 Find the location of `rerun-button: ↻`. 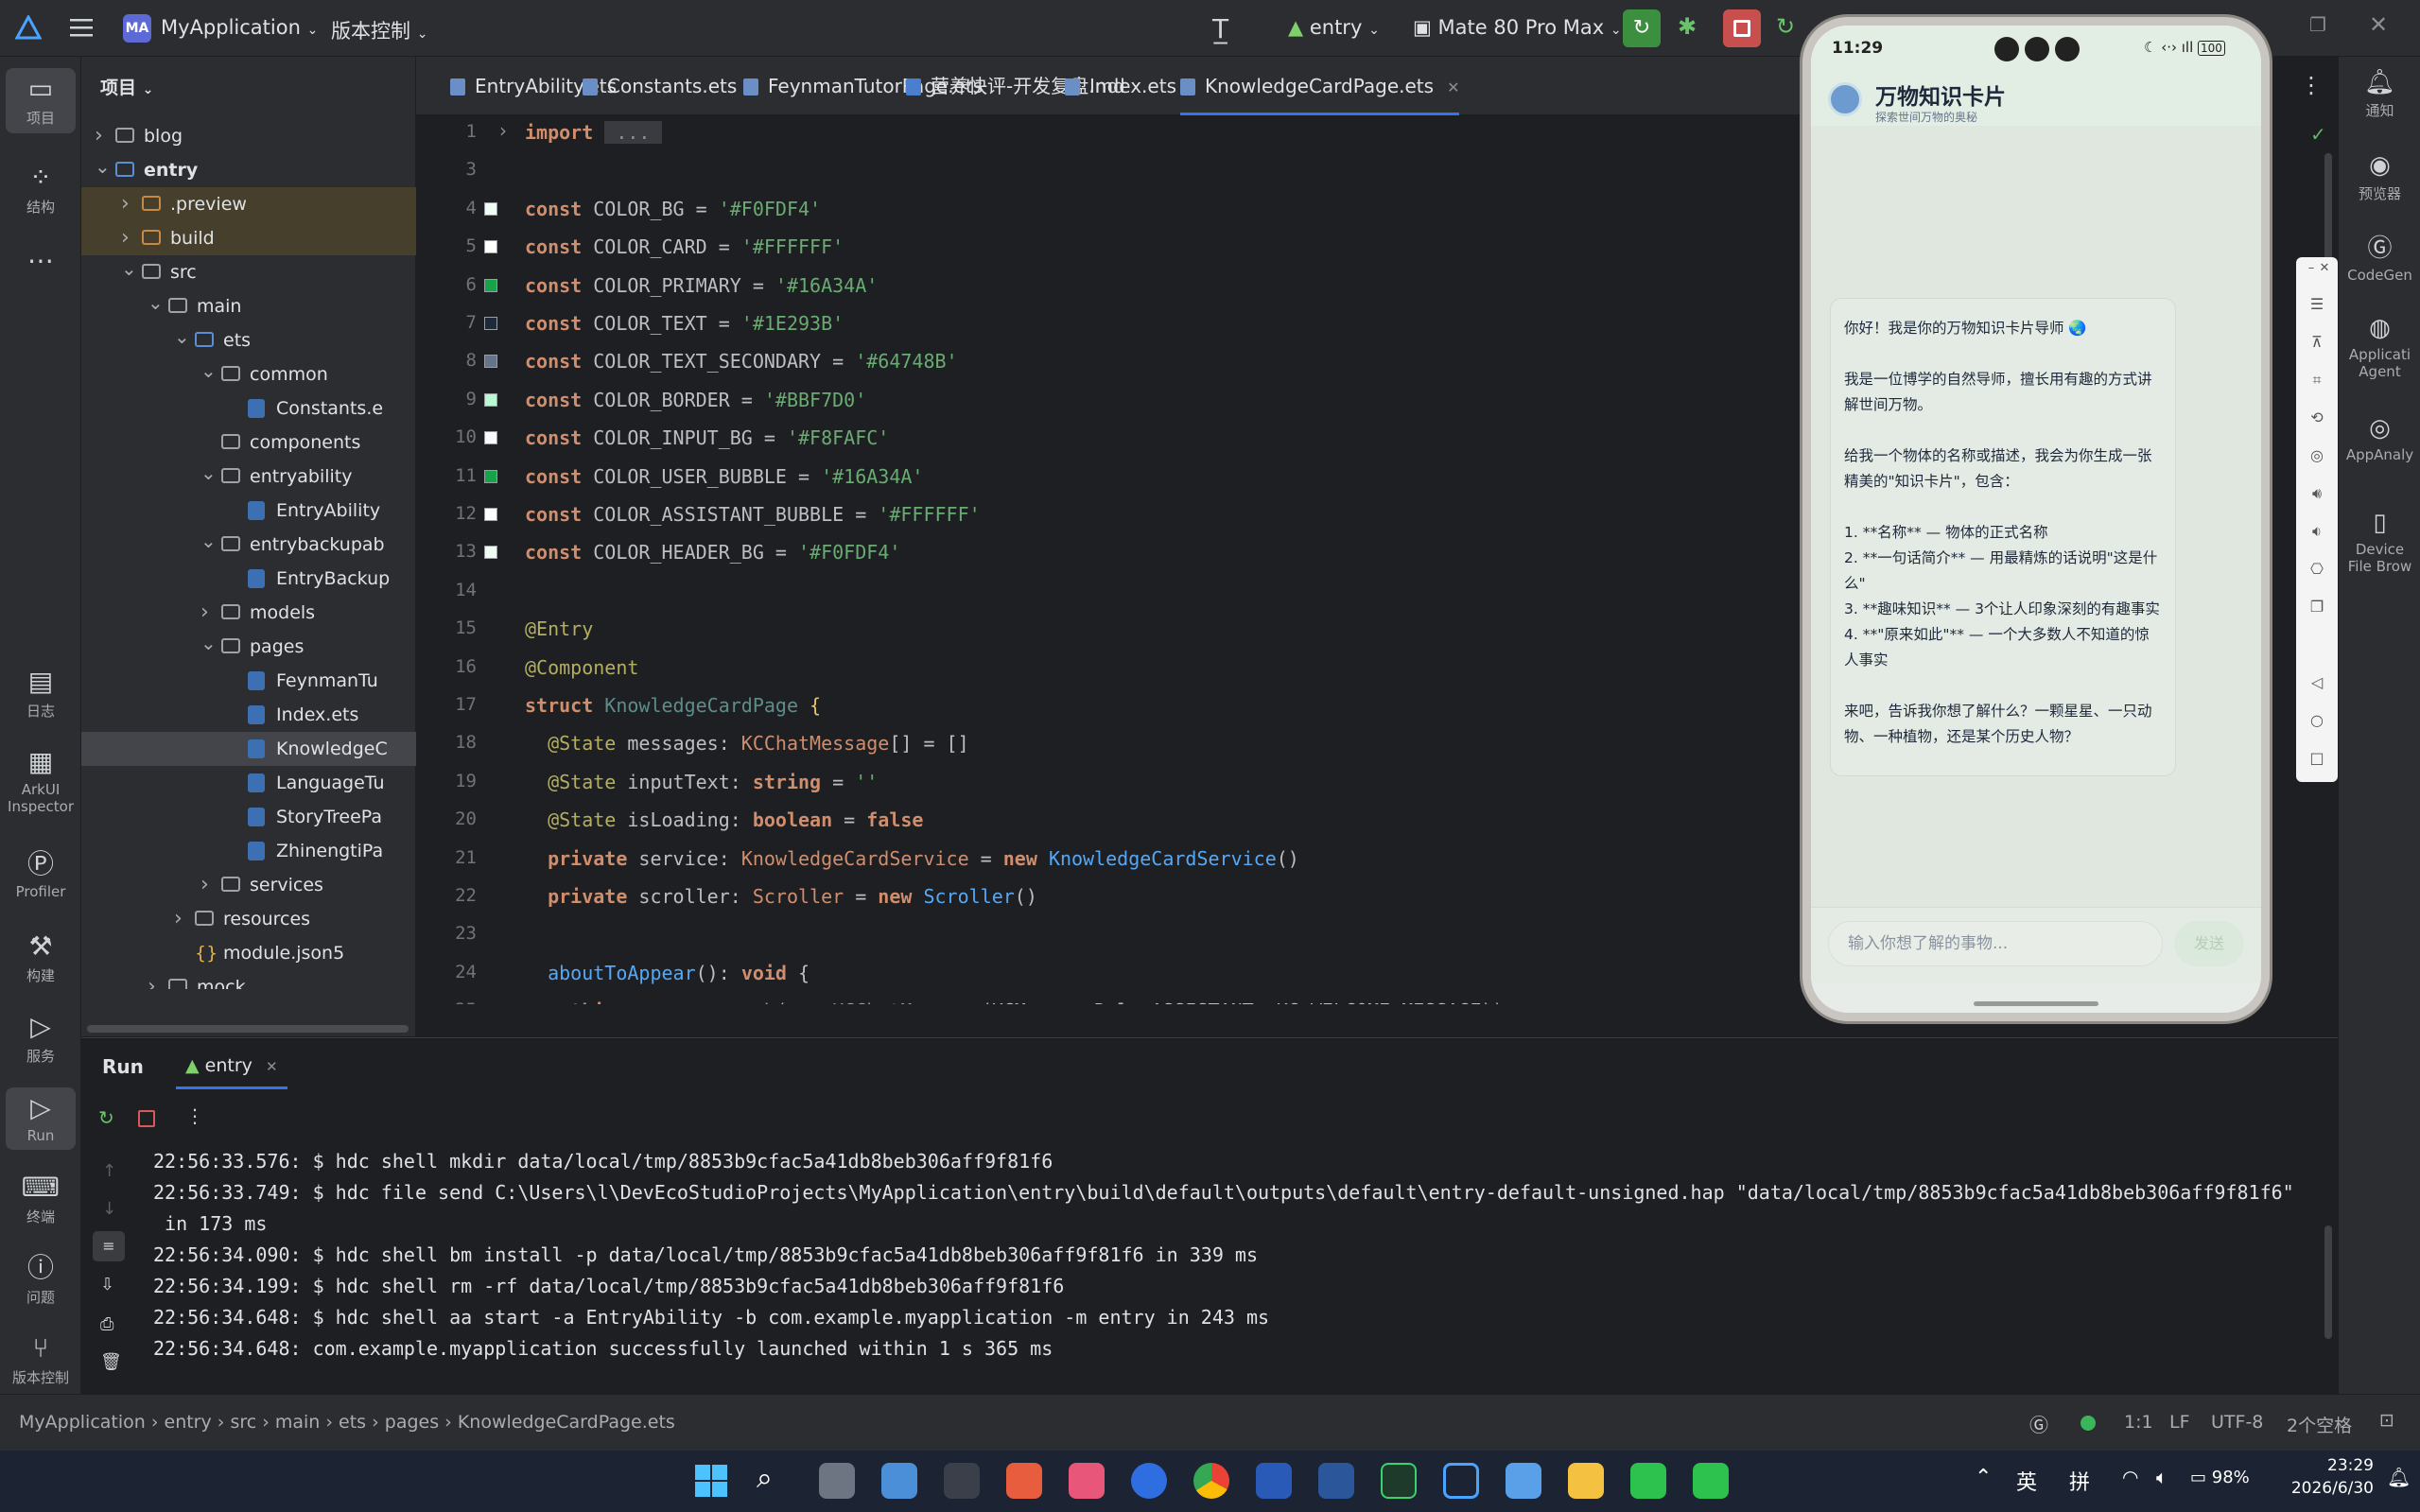

rerun-button: ↻ is located at coordinates (1642, 28).